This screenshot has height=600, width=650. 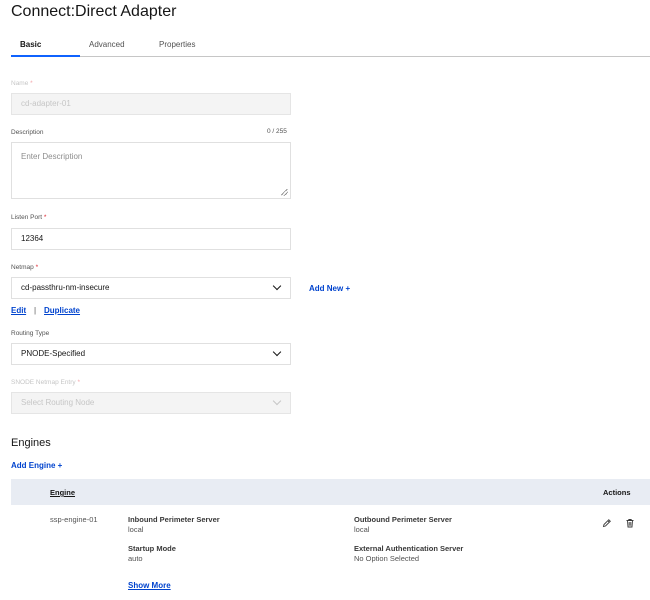 What do you see at coordinates (630, 523) in the screenshot?
I see `trash-icon` at bounding box center [630, 523].